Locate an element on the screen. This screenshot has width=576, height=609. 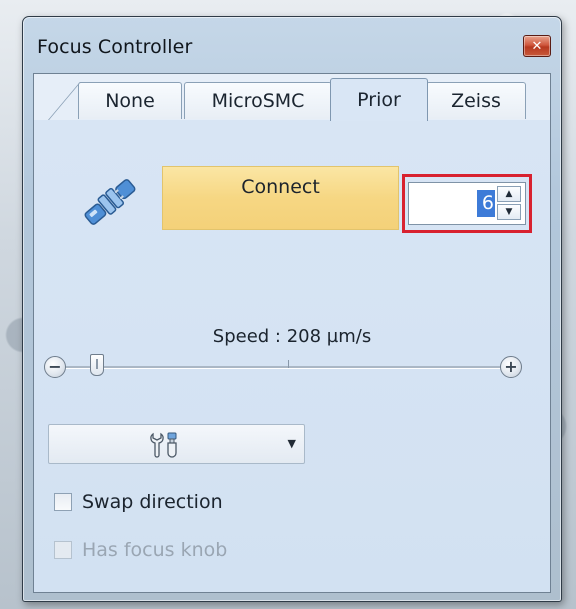
tab-zeiss: Zeiss is located at coordinates (476, 100).